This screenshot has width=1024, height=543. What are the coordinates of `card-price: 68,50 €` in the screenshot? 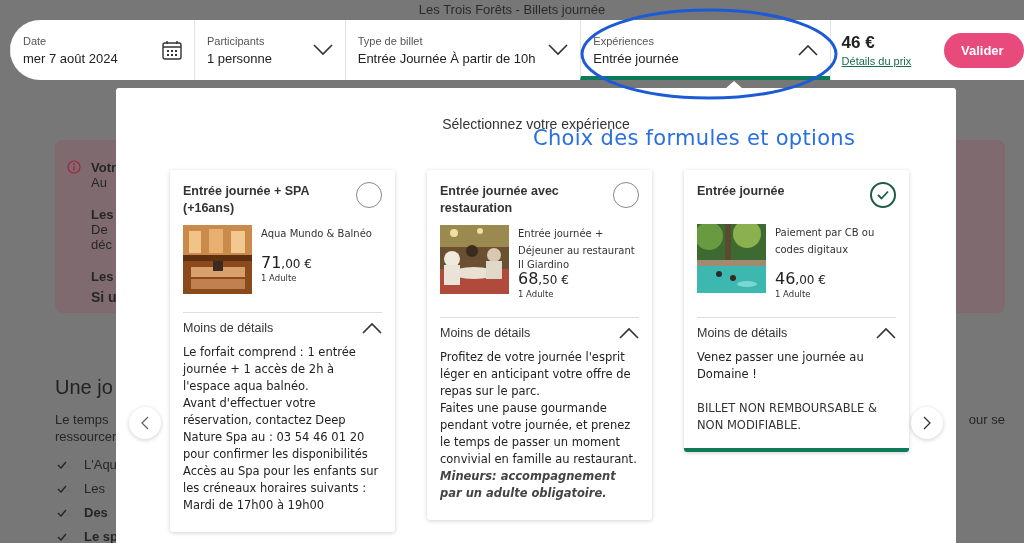 It's located at (544, 279).